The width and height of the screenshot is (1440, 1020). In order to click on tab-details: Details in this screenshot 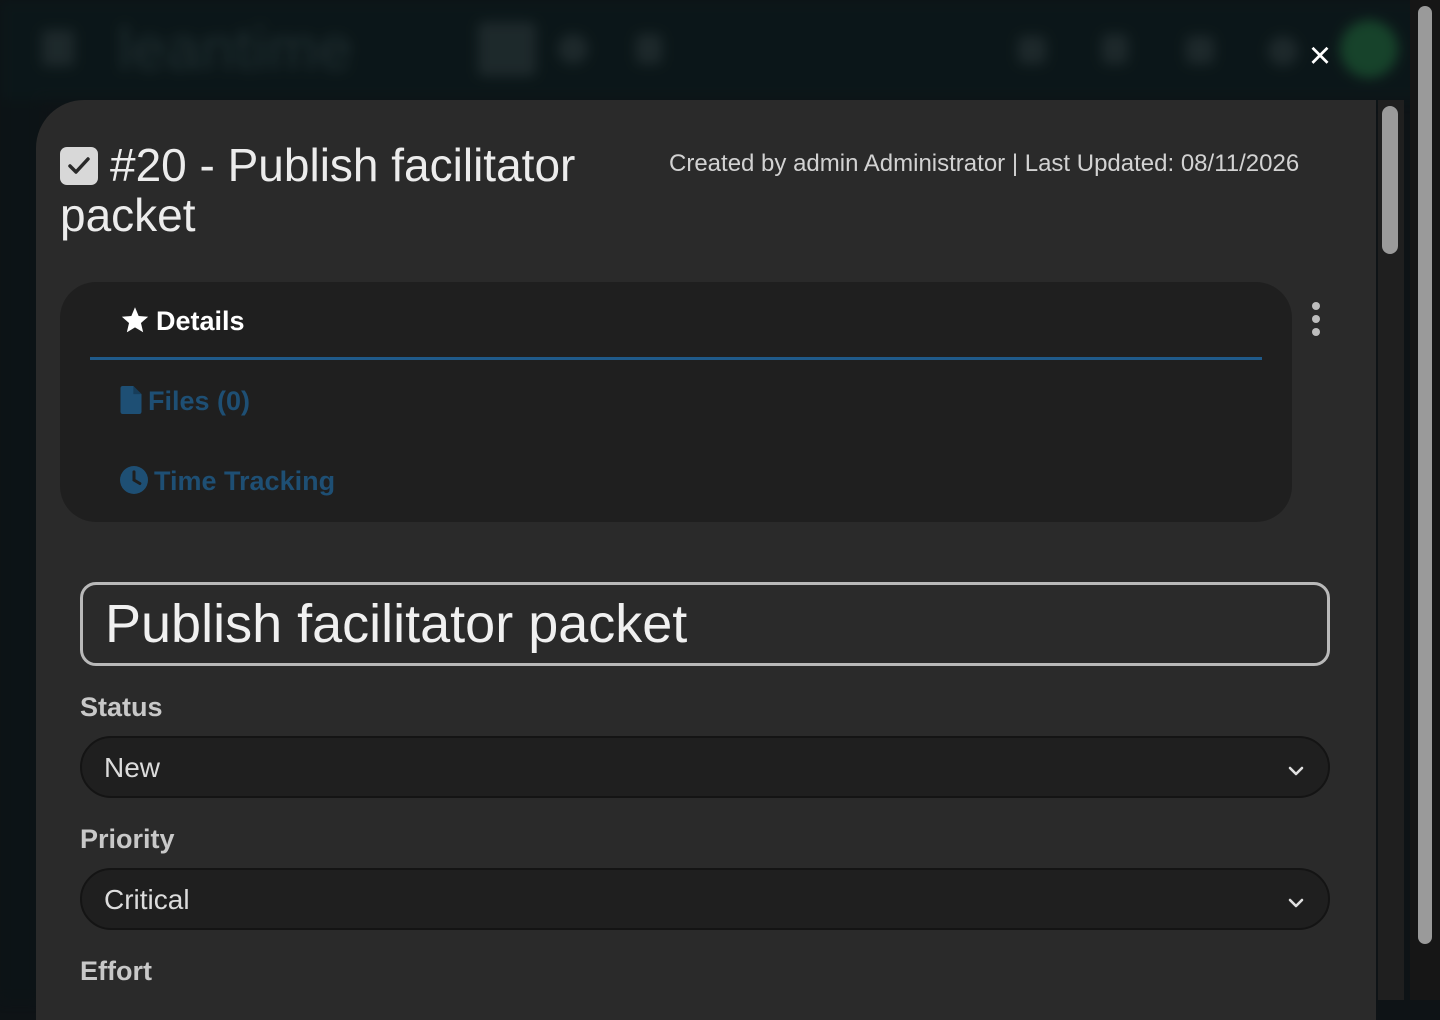, I will do `click(182, 323)`.